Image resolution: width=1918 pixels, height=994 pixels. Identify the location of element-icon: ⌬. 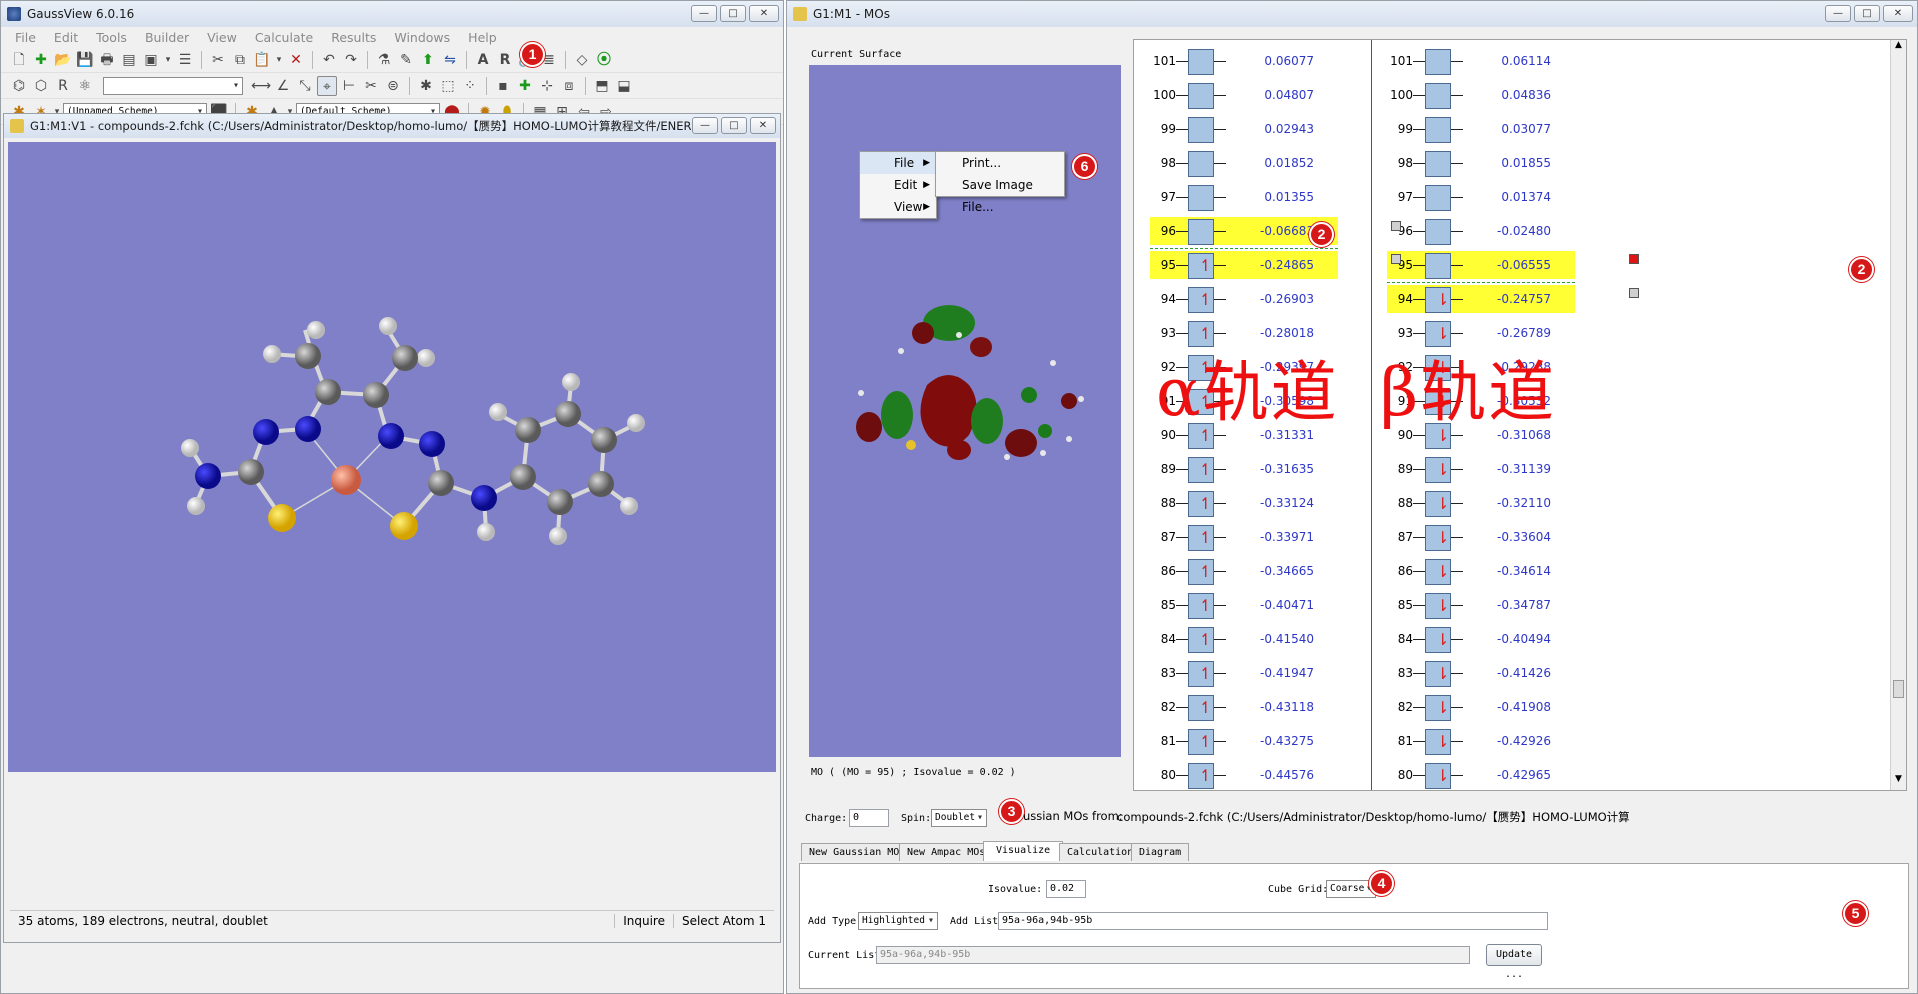
(19, 86).